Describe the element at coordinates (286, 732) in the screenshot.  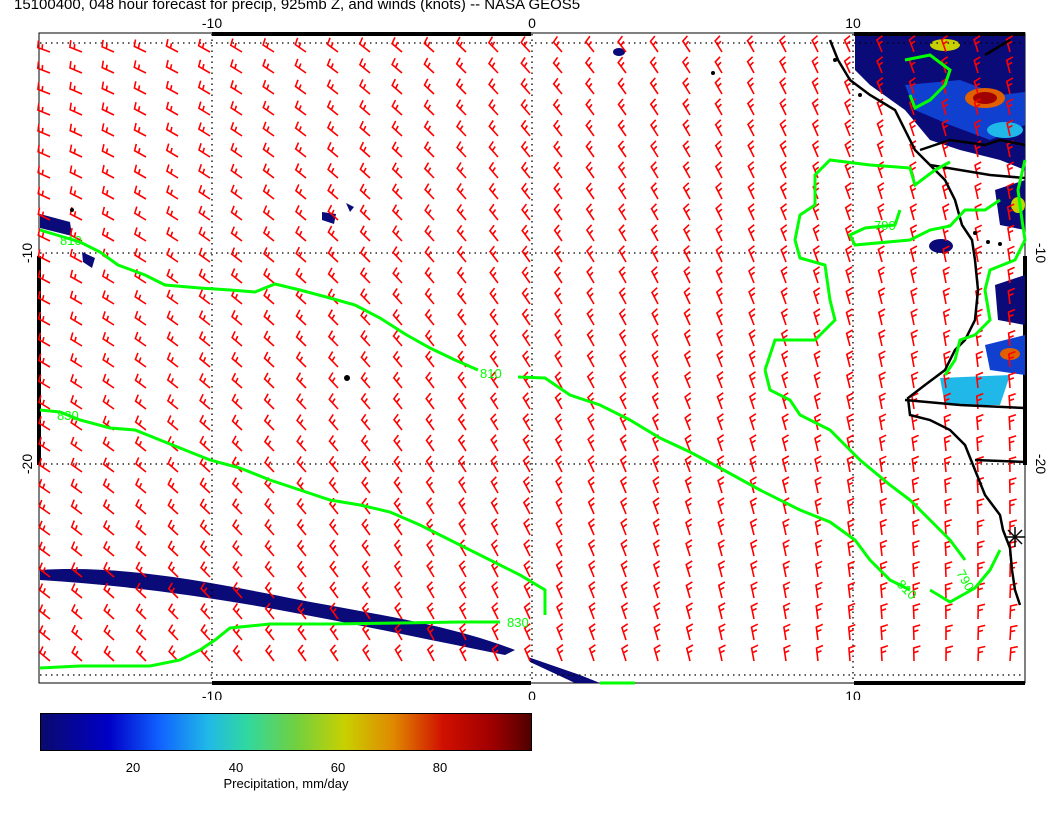
I see `precipitation-colorbar` at that location.